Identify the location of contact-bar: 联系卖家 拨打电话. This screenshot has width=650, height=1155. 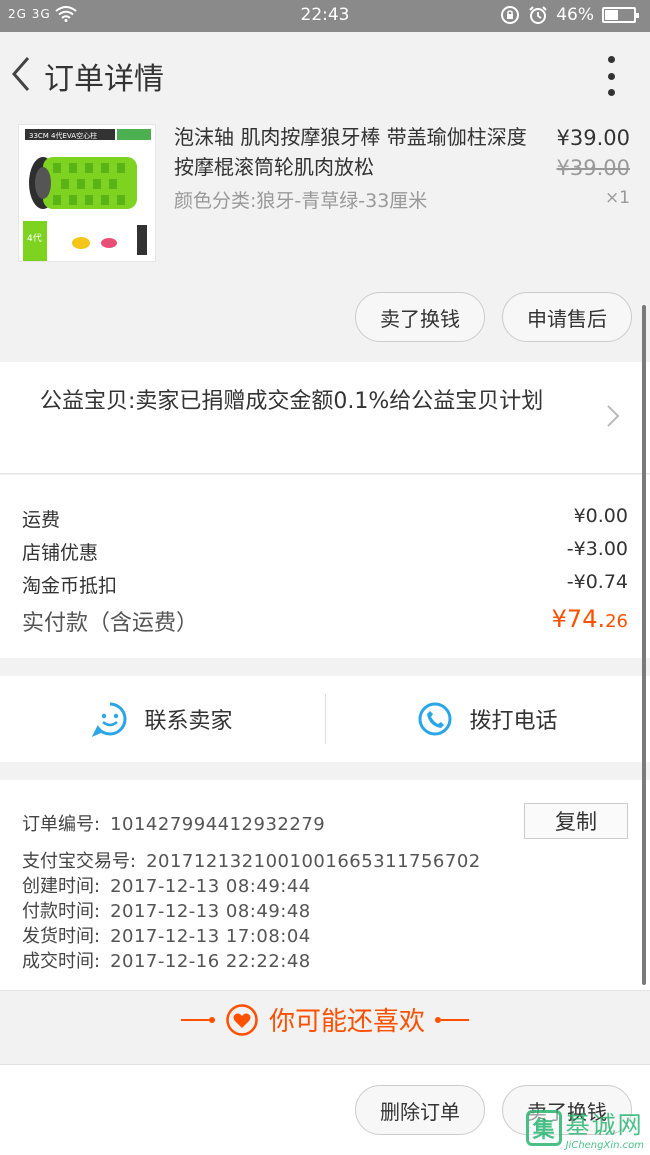
(325, 719).